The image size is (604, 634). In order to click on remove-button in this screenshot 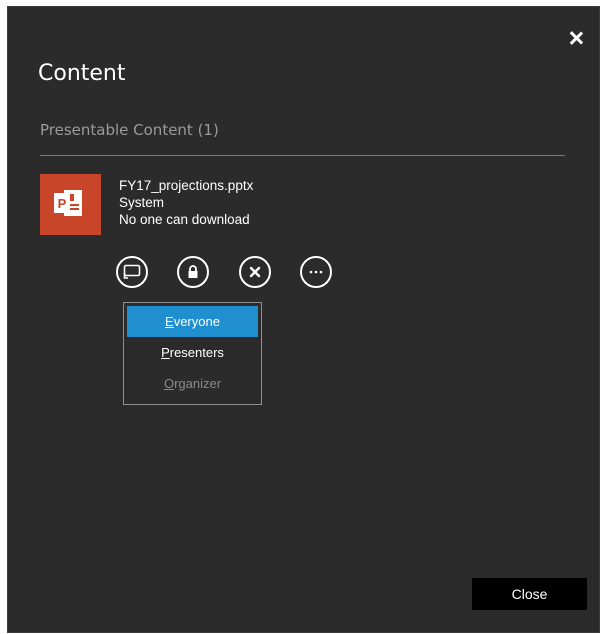, I will do `click(255, 272)`.